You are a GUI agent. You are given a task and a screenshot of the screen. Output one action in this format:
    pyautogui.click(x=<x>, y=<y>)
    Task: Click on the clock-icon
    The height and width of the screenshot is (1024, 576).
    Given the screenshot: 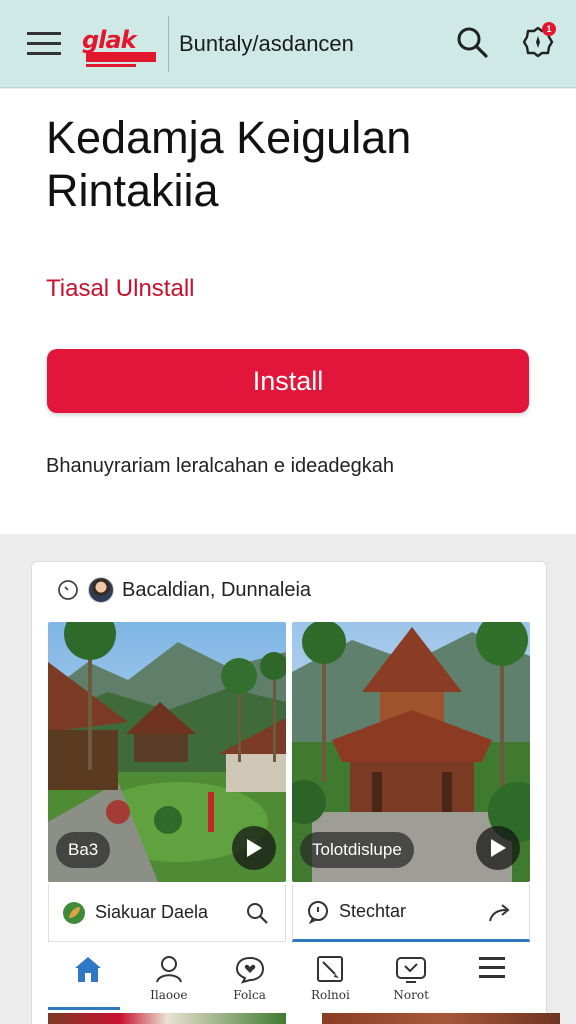 What is the action you would take?
    pyautogui.click(x=68, y=590)
    